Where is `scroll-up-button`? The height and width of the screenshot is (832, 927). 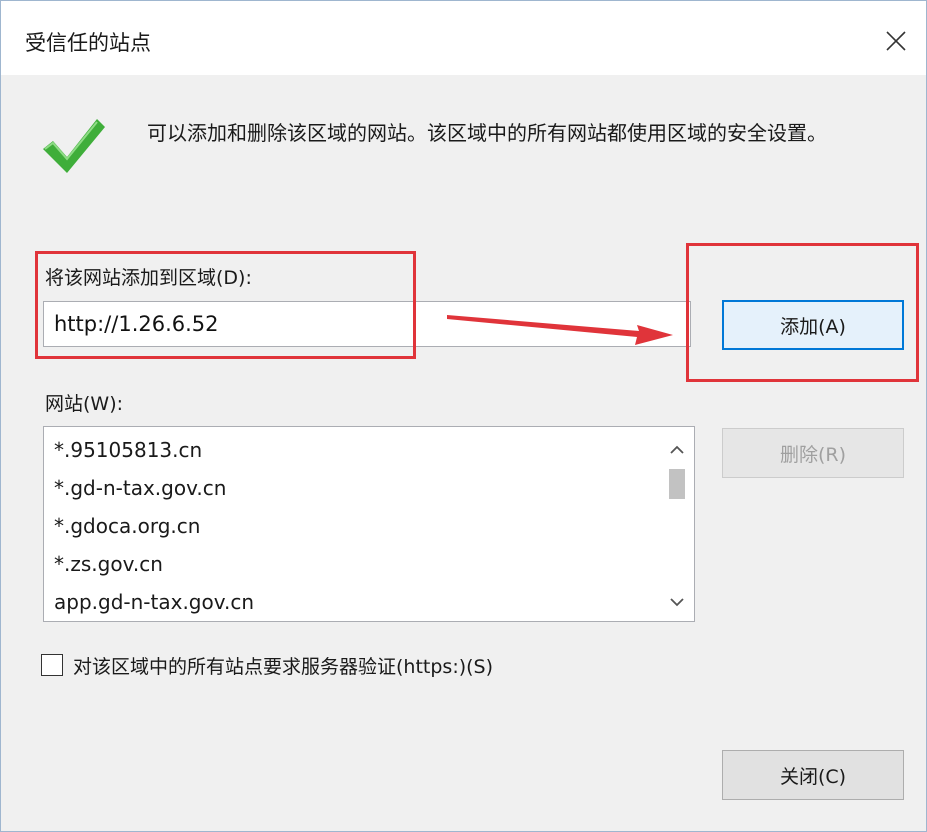 scroll-up-button is located at coordinates (677, 450).